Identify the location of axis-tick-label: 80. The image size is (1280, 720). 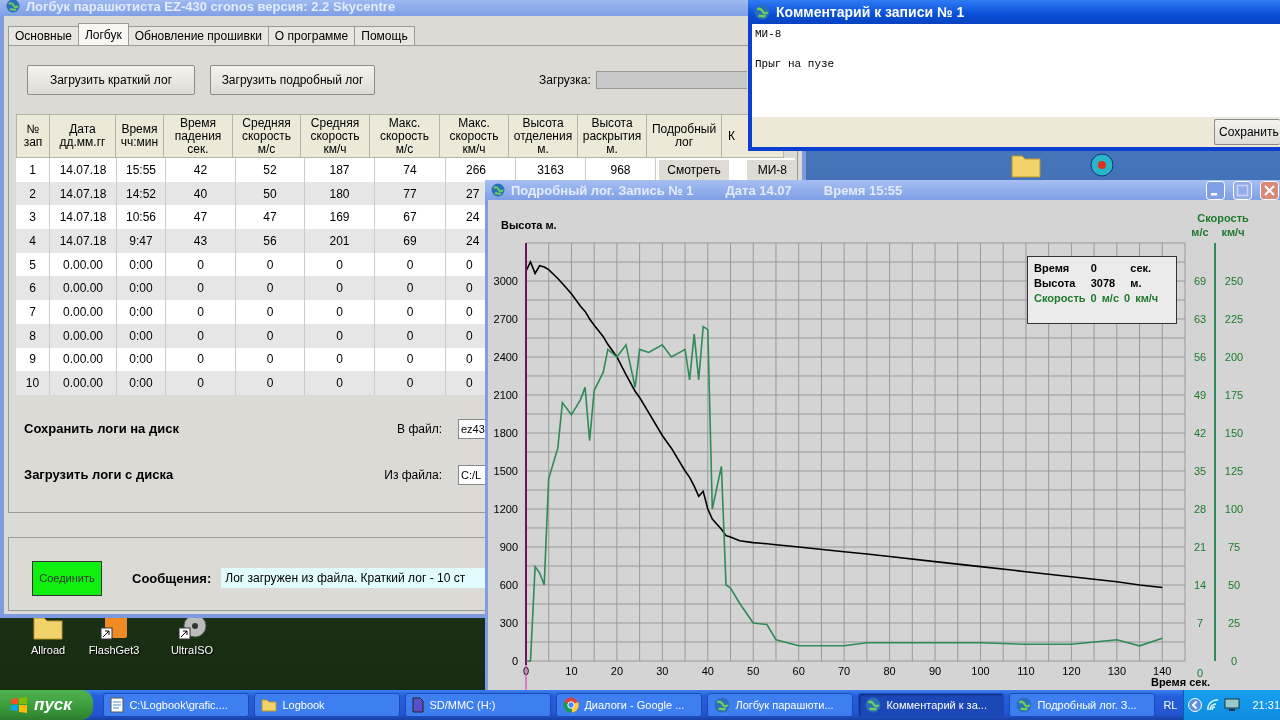
(889, 671).